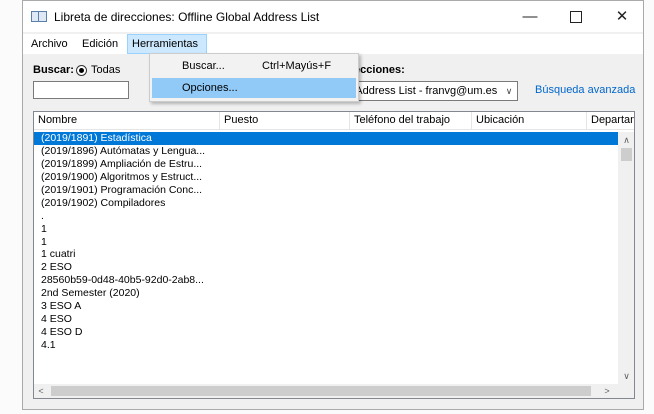  I want to click on search-label: Buscar:, so click(53, 70).